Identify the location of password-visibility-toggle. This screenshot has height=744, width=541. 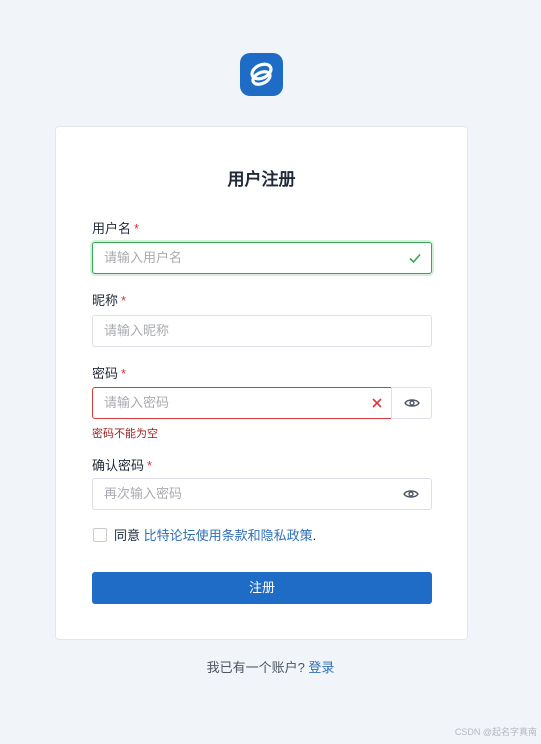
(411, 403).